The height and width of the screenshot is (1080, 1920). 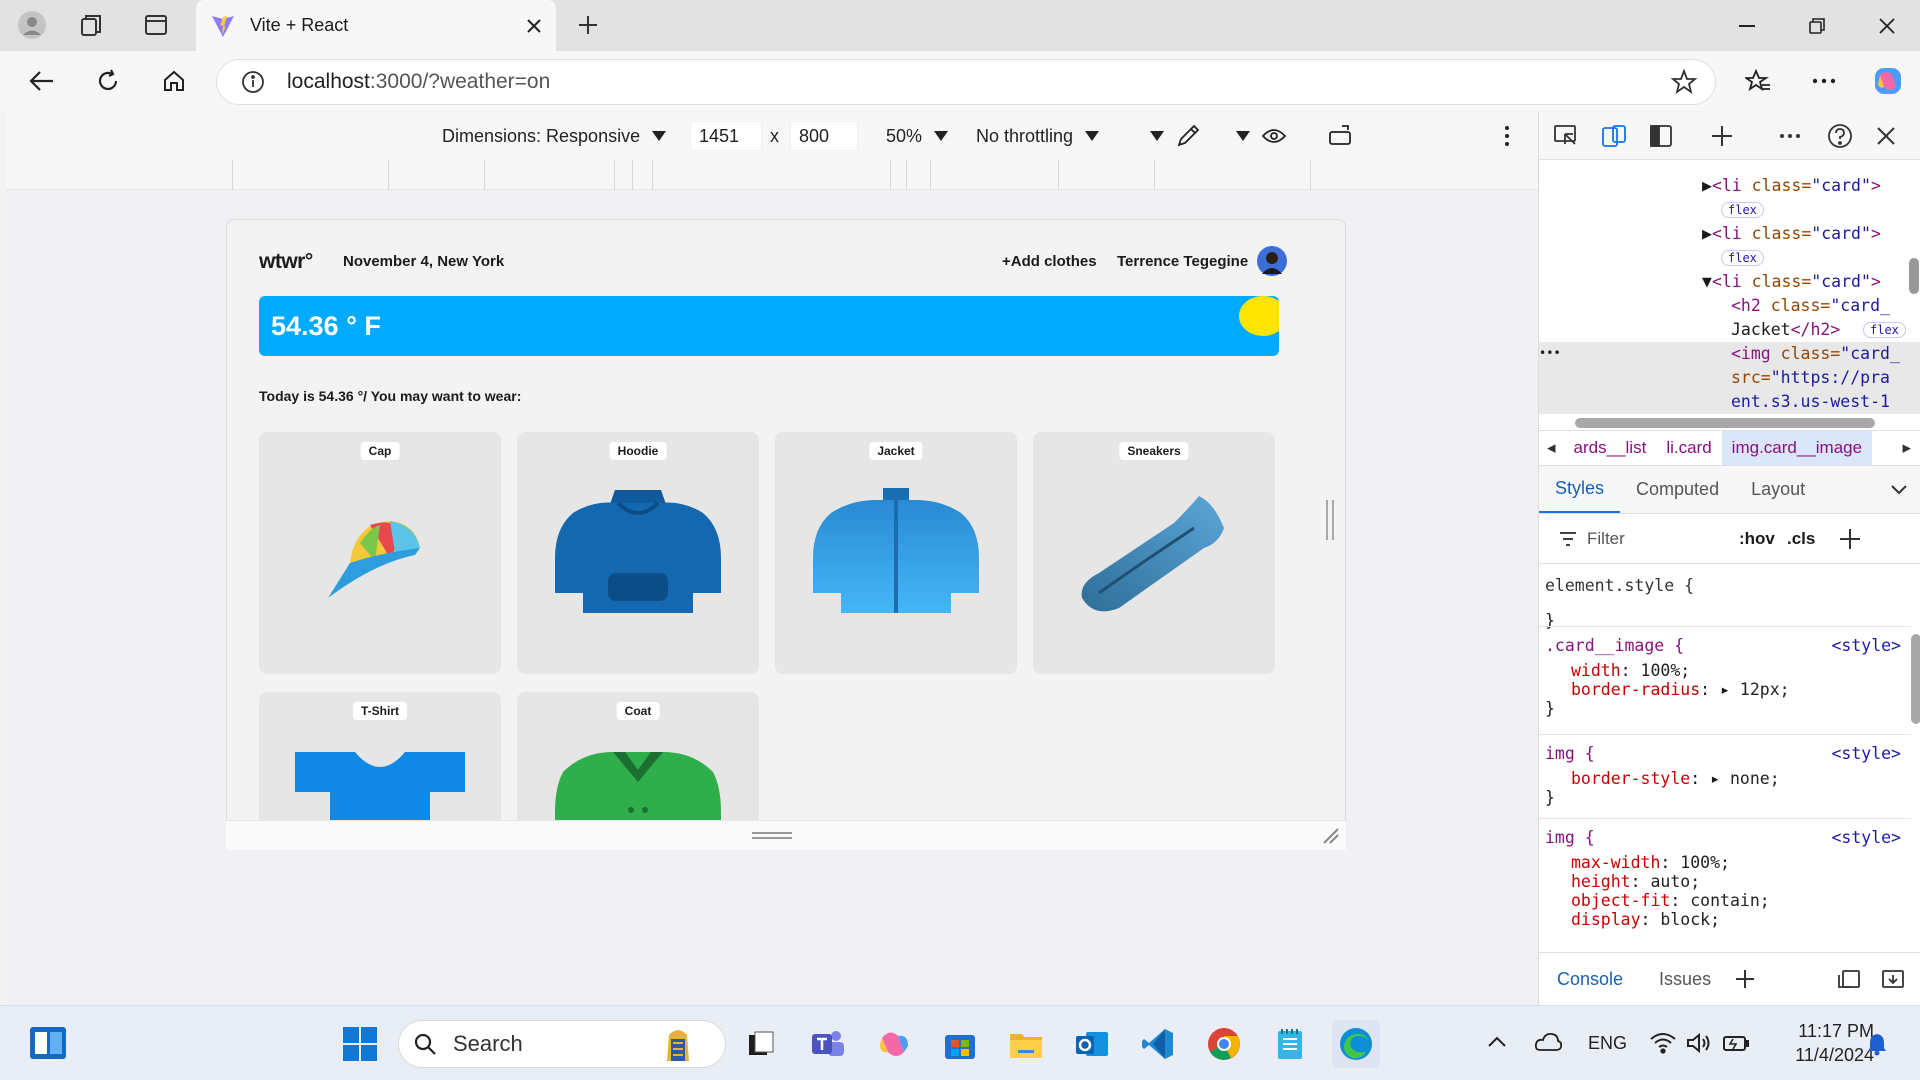 I want to click on tab-computed: Computed, so click(x=1677, y=489).